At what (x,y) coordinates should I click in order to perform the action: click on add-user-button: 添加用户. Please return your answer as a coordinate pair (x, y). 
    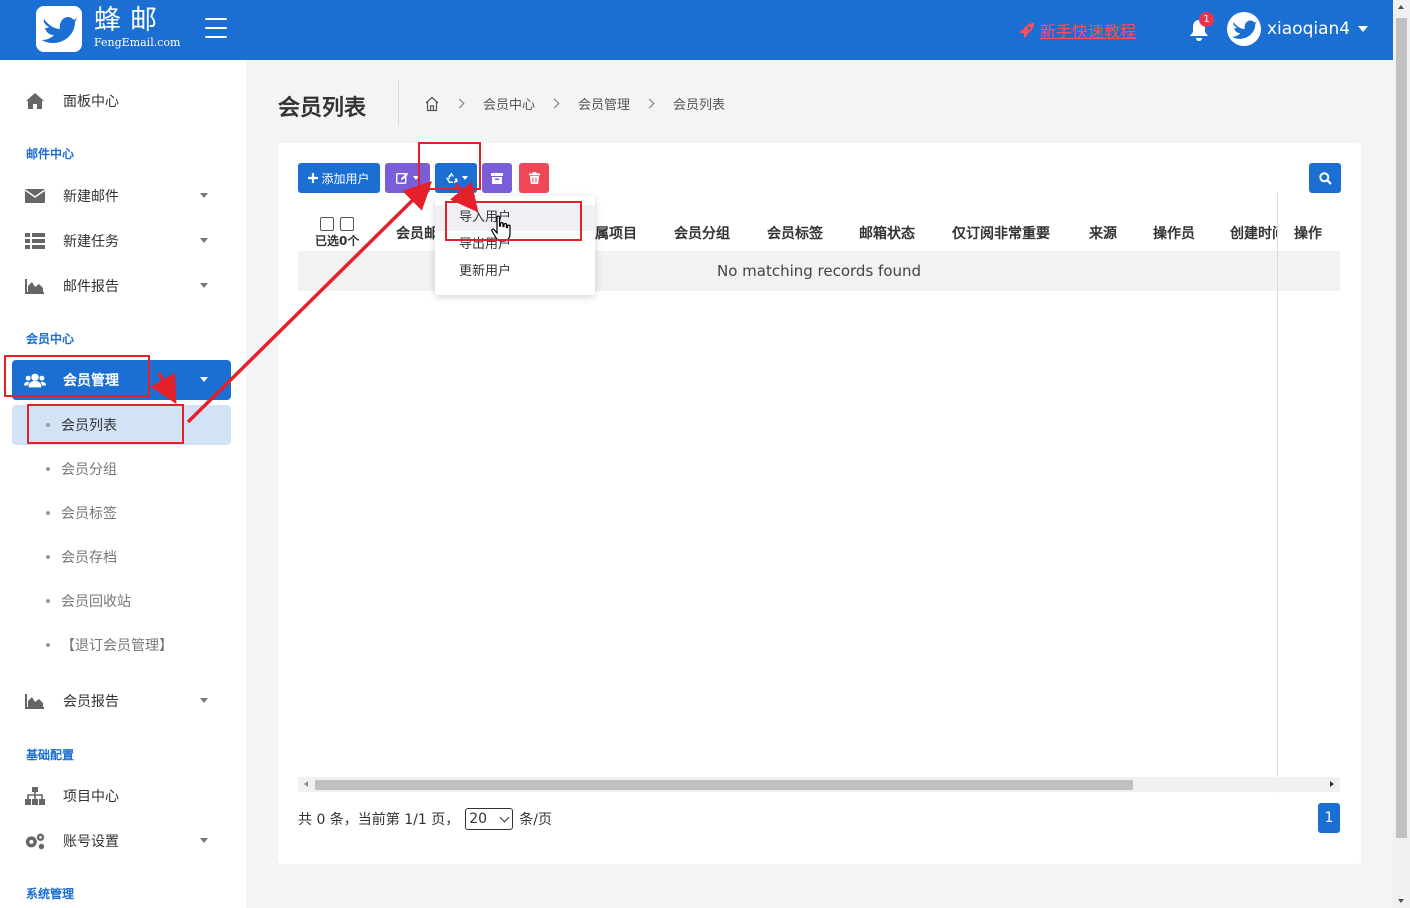
    Looking at the image, I should click on (339, 178).